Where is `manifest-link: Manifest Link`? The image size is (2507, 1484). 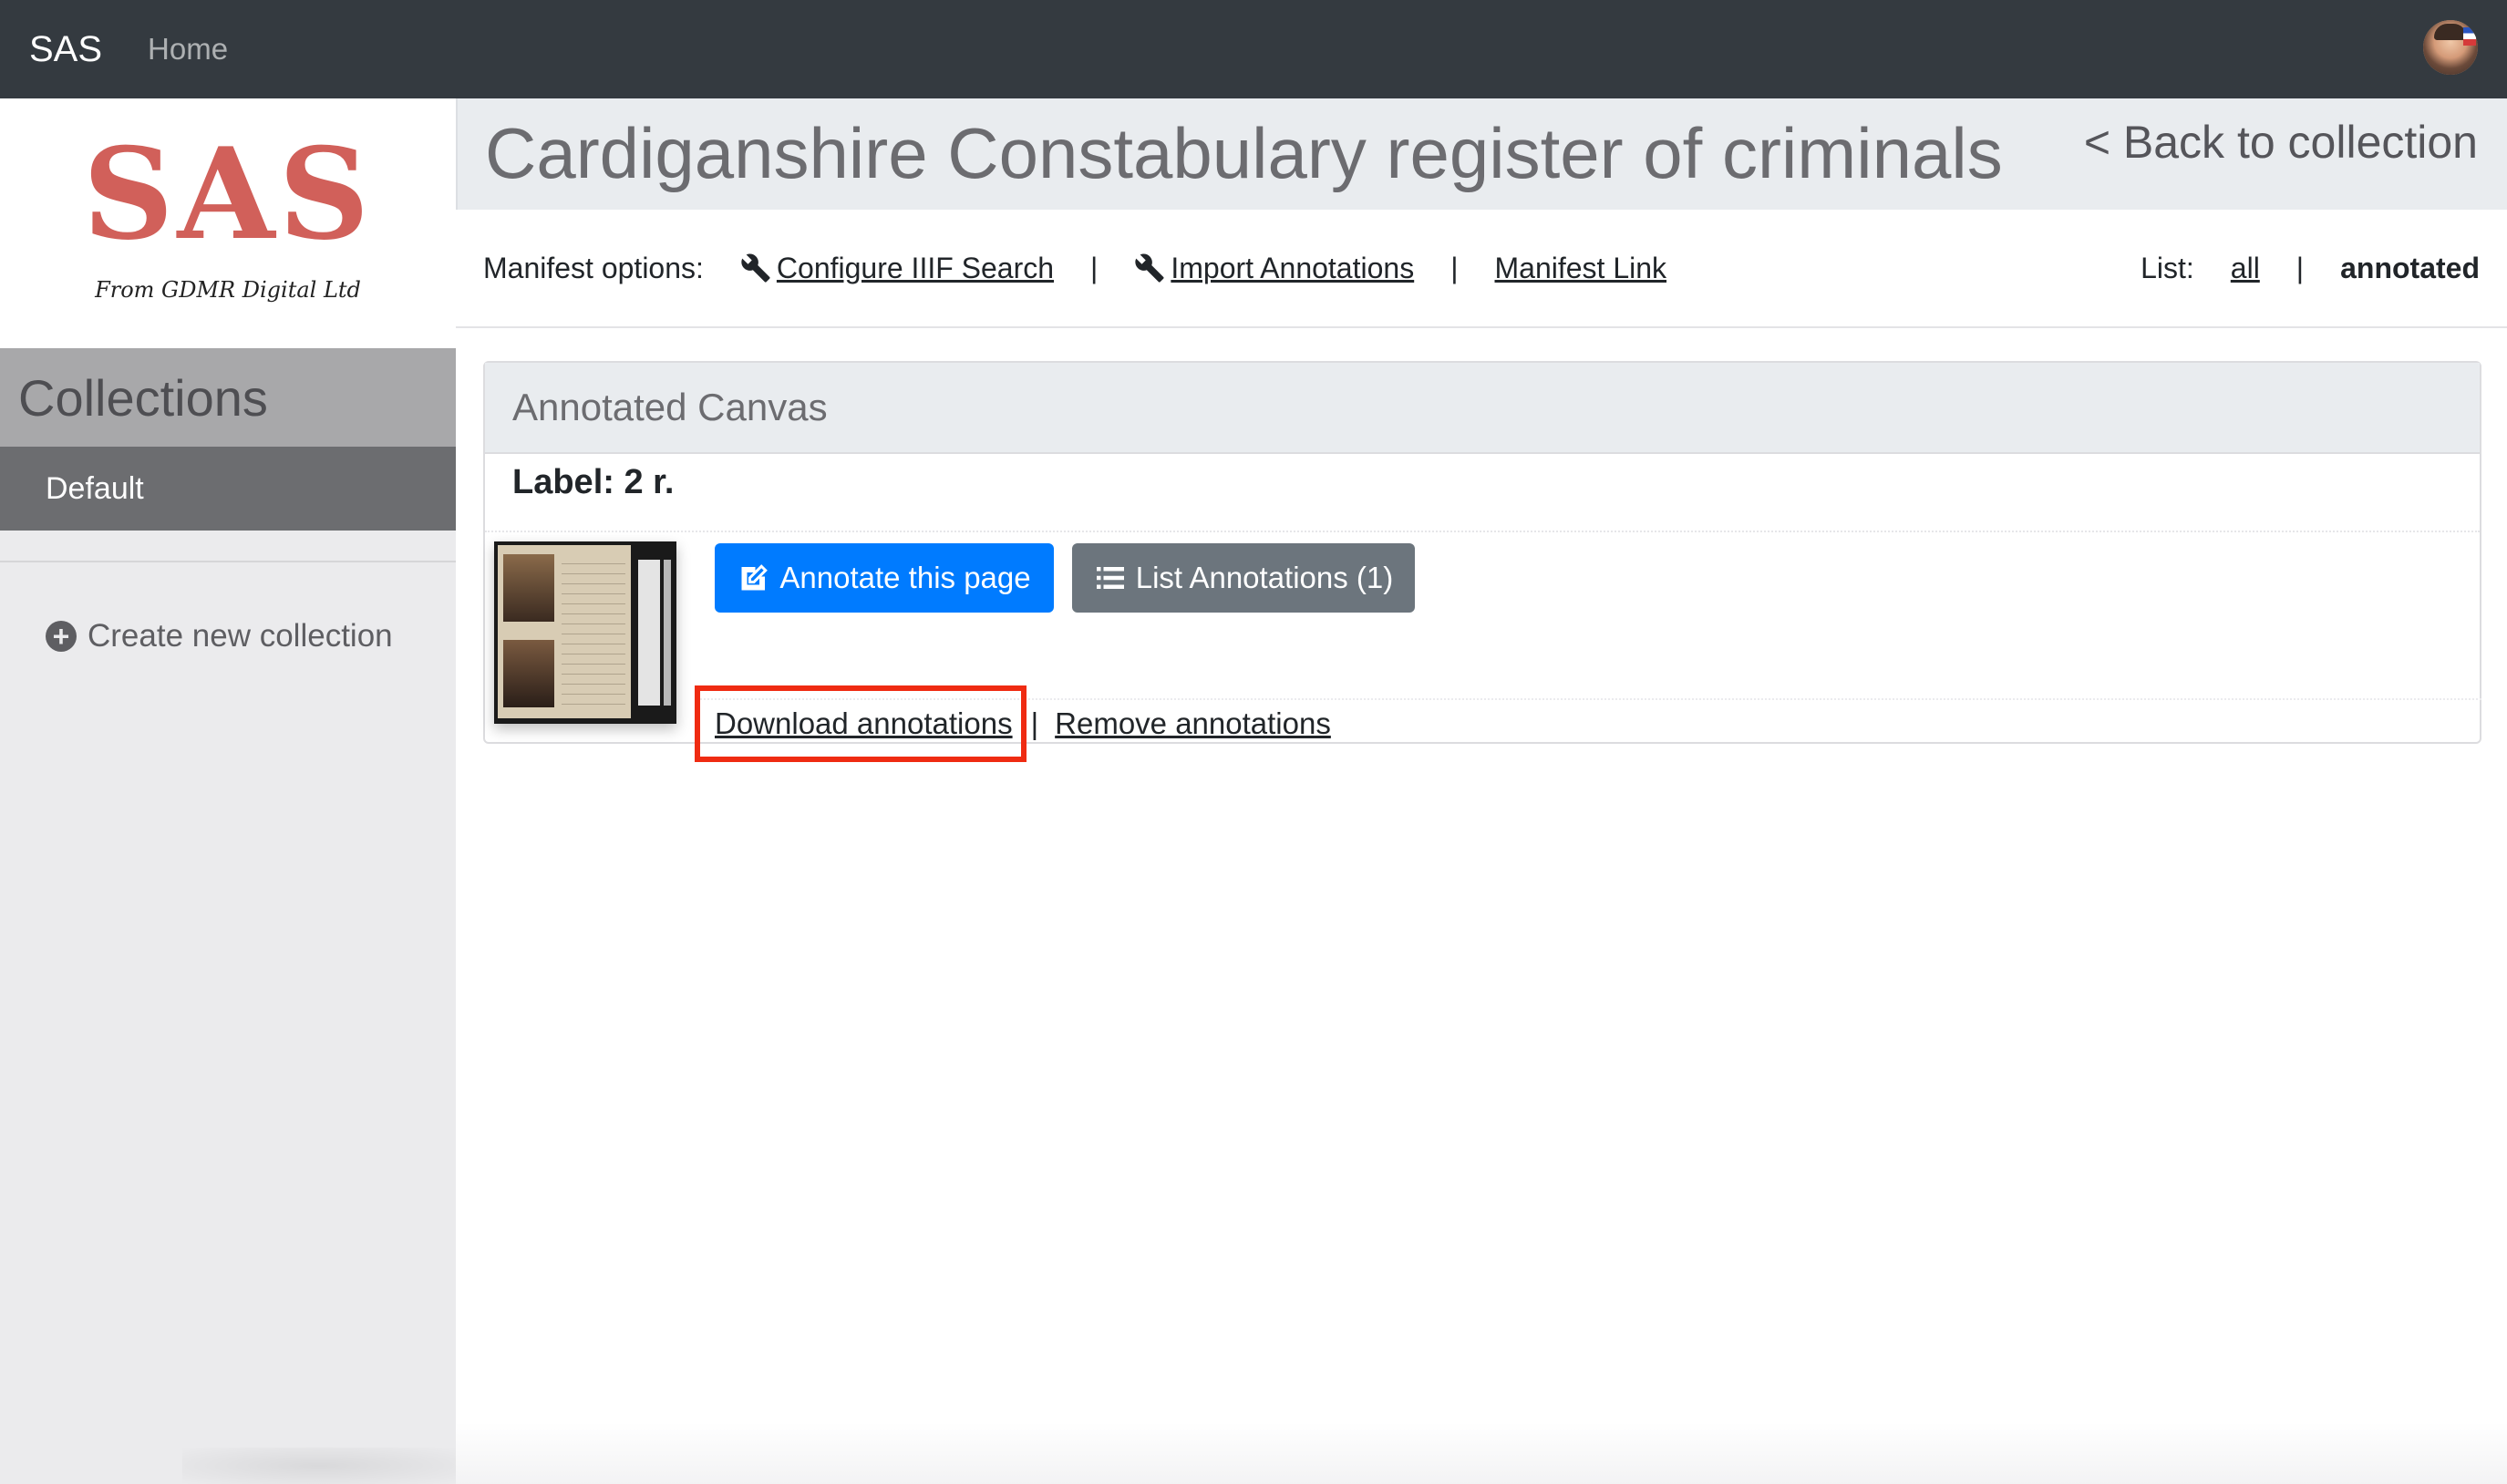
manifest-link: Manifest Link is located at coordinates (1581, 268).